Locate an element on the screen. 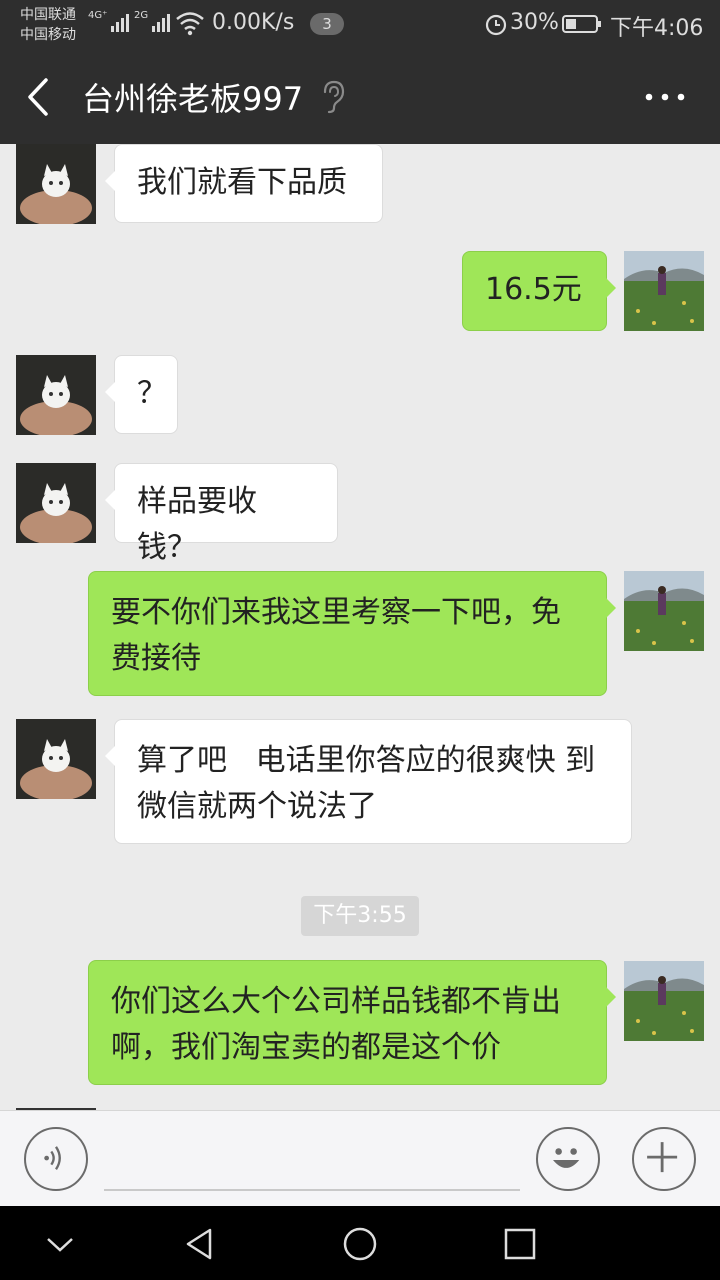 Image resolution: width=720 pixels, height=1280 pixels. chevron-down-icon is located at coordinates (60, 1244).